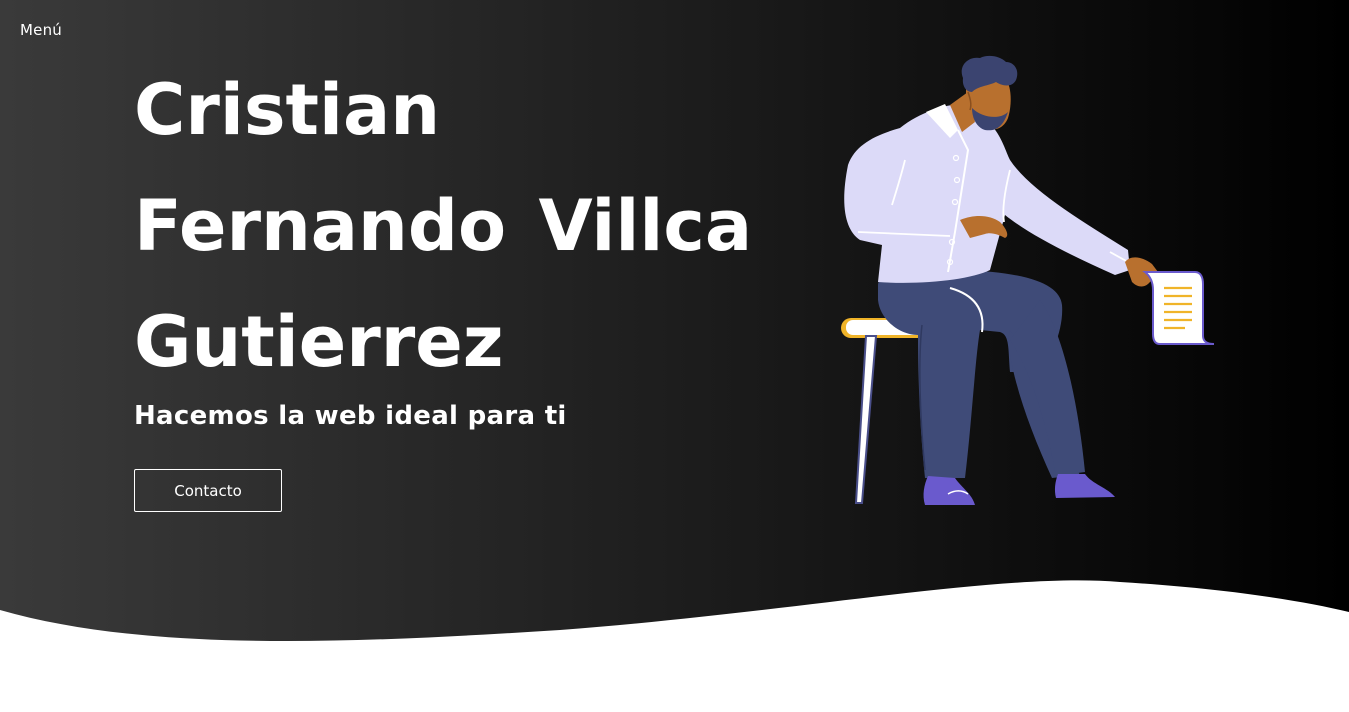  What do you see at coordinates (987, 193) in the screenshot?
I see `shirt-icon` at bounding box center [987, 193].